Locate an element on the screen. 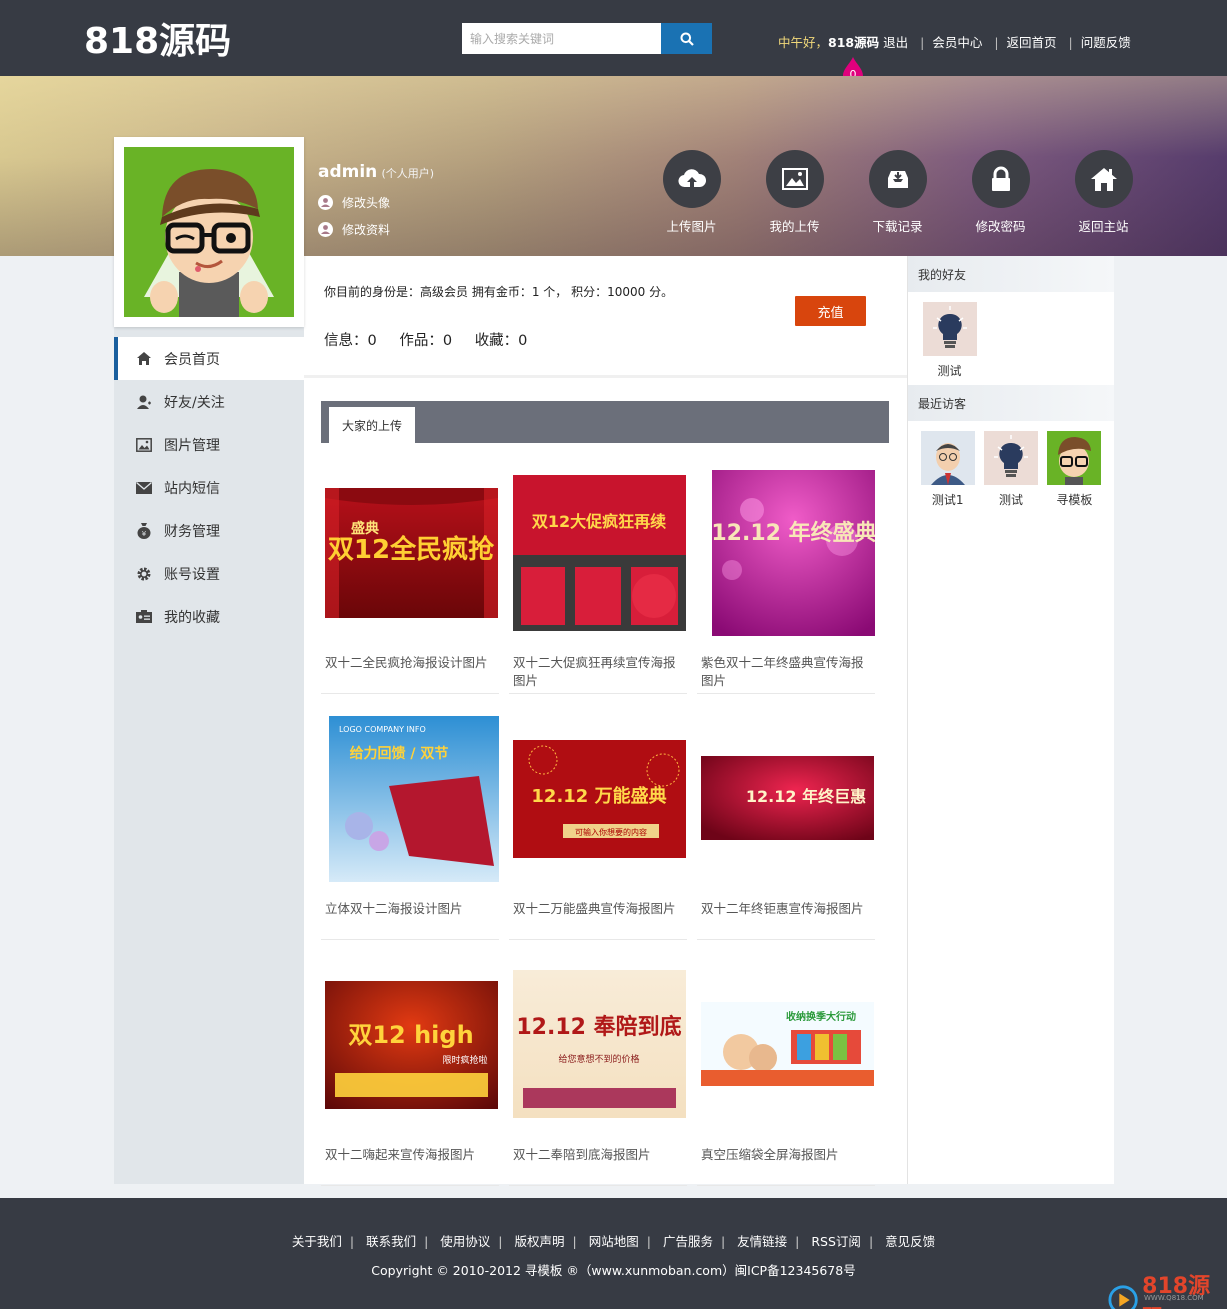 The height and width of the screenshot is (1309, 1227). search-button is located at coordinates (686, 38).